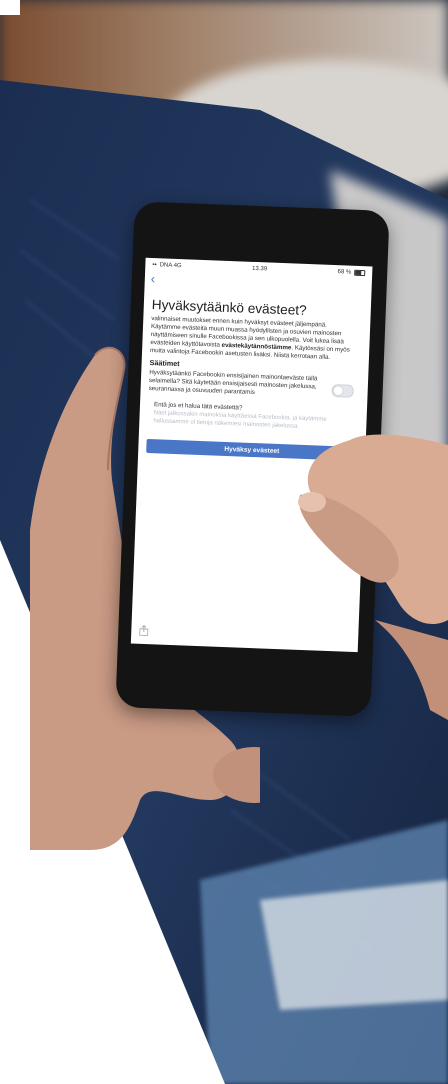 The width and height of the screenshot is (448, 1084). I want to click on share-icon, so click(144, 630).